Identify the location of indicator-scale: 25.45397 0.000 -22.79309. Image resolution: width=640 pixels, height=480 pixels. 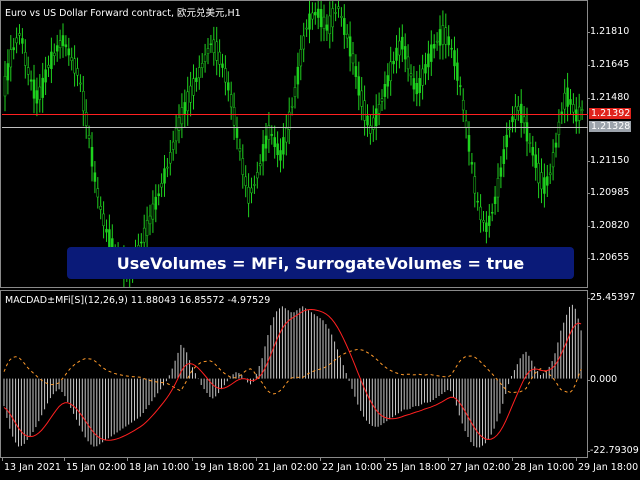
(613, 374).